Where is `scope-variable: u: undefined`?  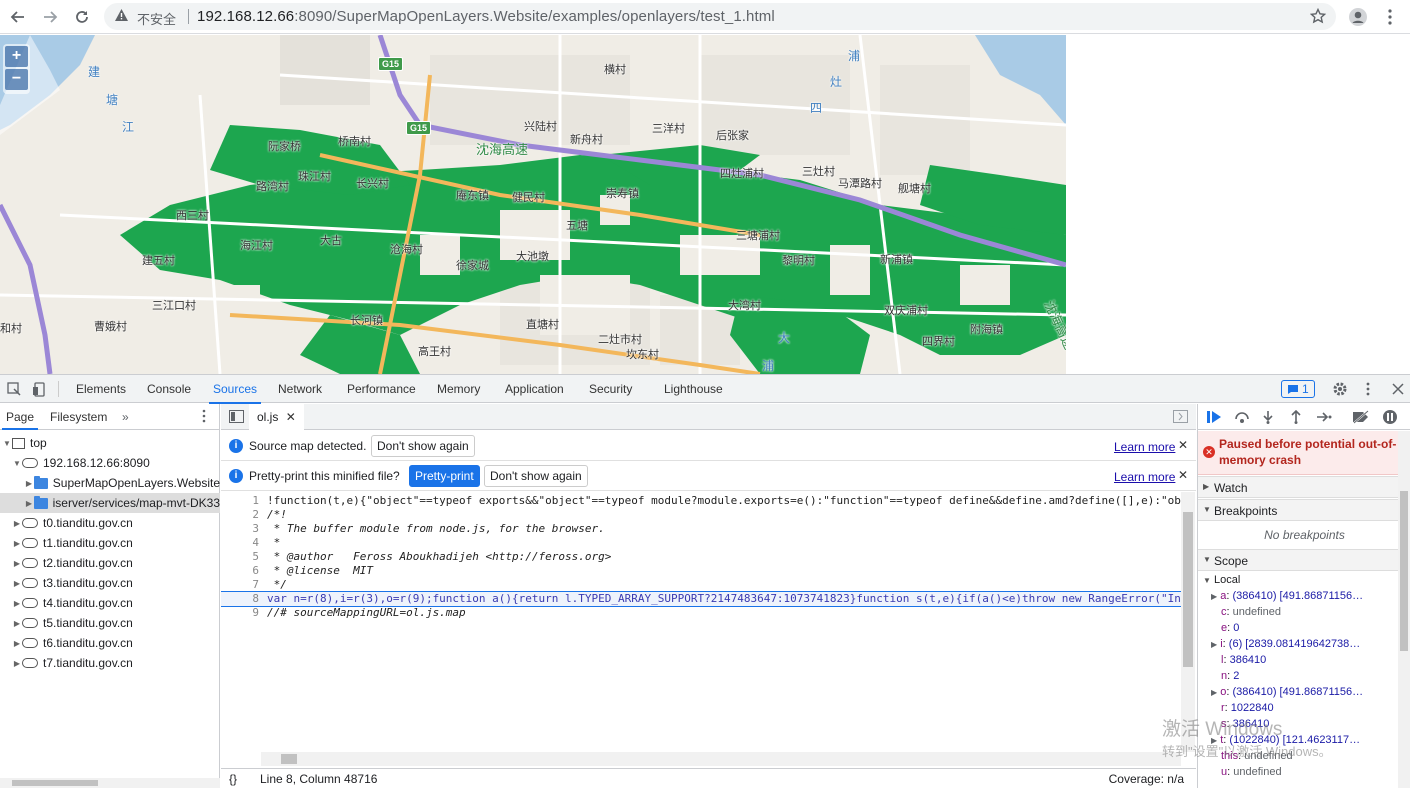
scope-variable: u: undefined is located at coordinates (1304, 772).